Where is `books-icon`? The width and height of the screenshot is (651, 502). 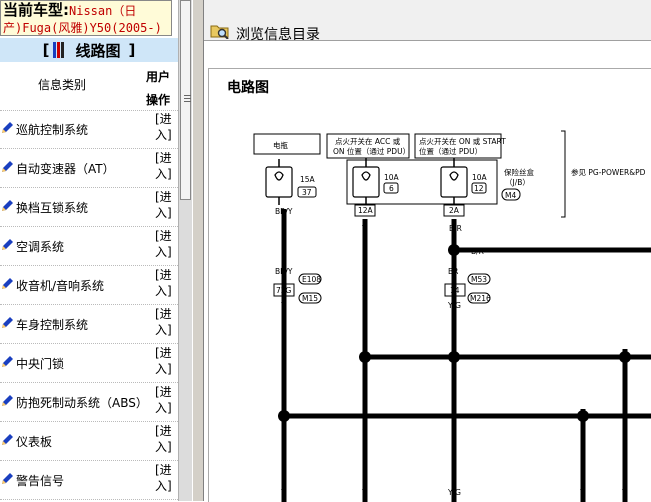 books-icon is located at coordinates (60, 50).